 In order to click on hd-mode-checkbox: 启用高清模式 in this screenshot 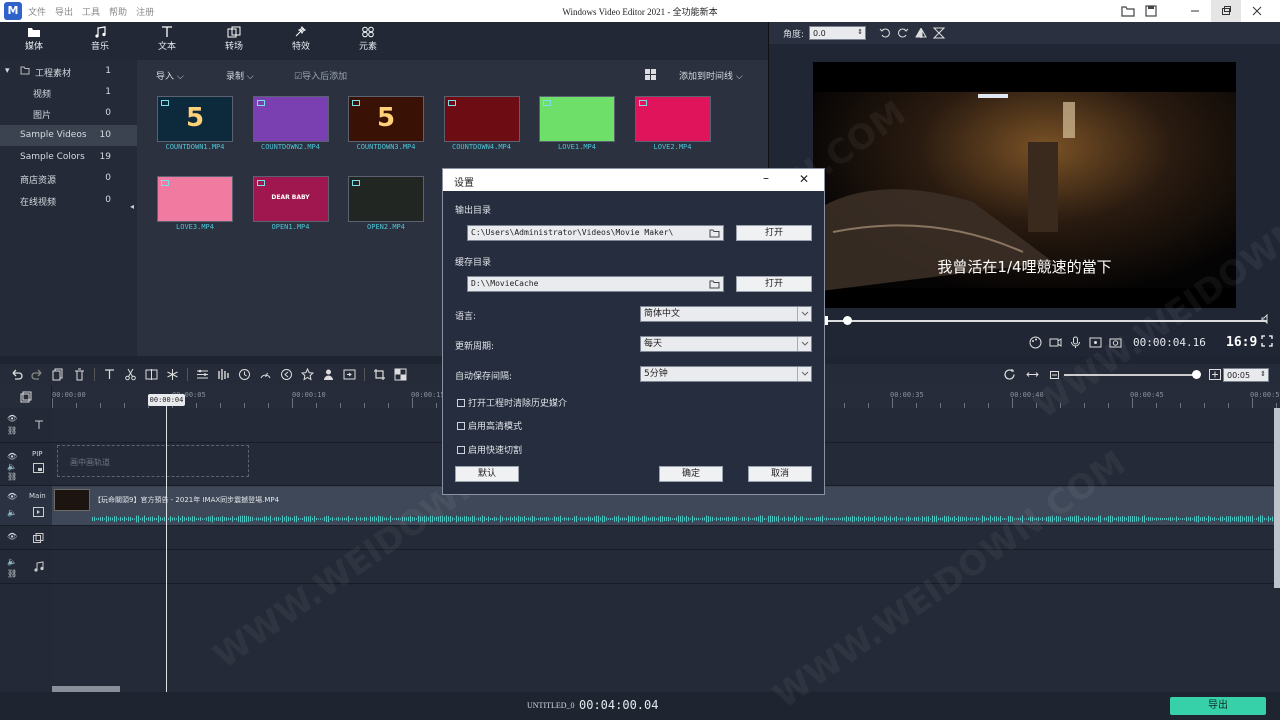, I will do `click(489, 425)`.